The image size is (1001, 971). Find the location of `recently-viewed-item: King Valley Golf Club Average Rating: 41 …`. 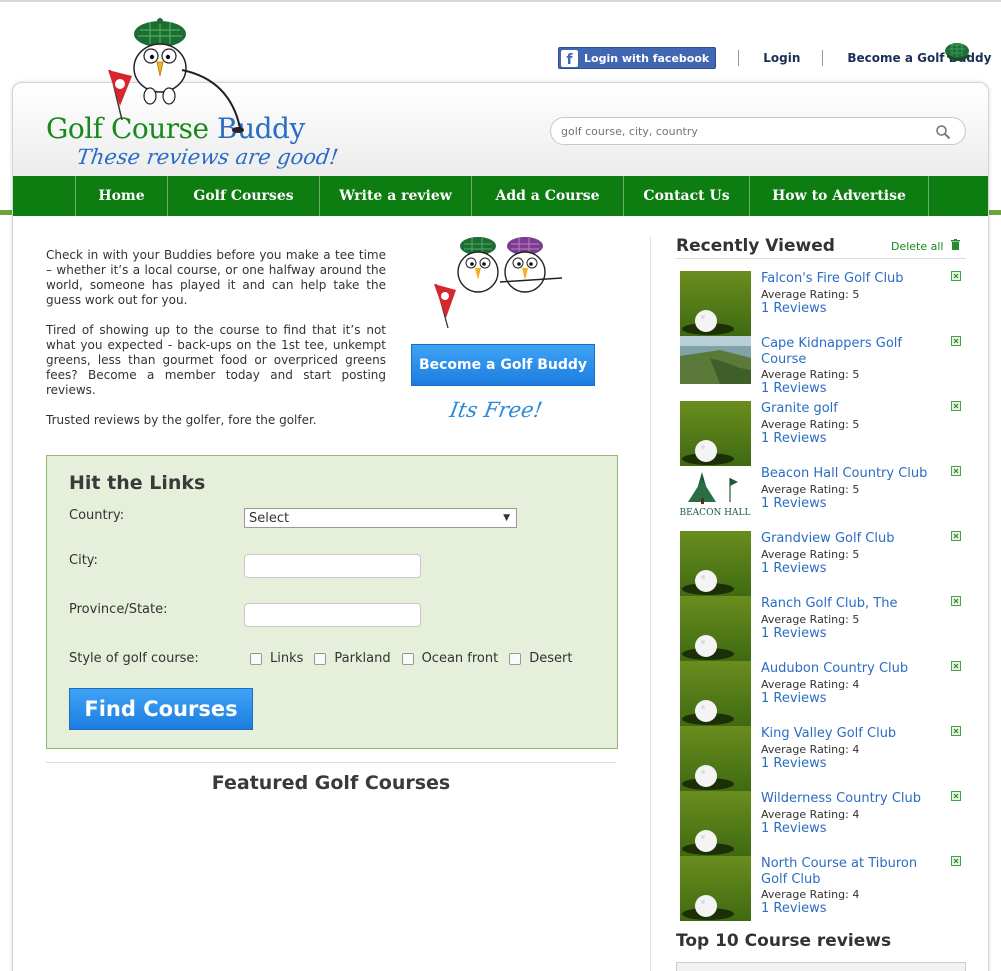

recently-viewed-item: King Valley Golf Club Average Rating: 41 … is located at coordinates (825, 758).